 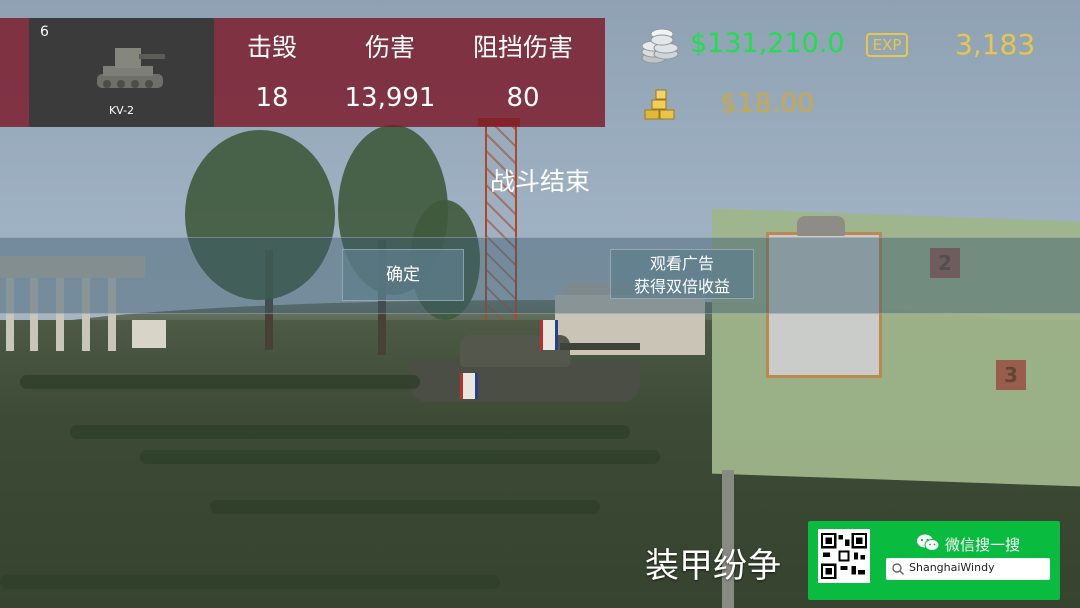 I want to click on gold-balance: $18.00, so click(x=767, y=103).